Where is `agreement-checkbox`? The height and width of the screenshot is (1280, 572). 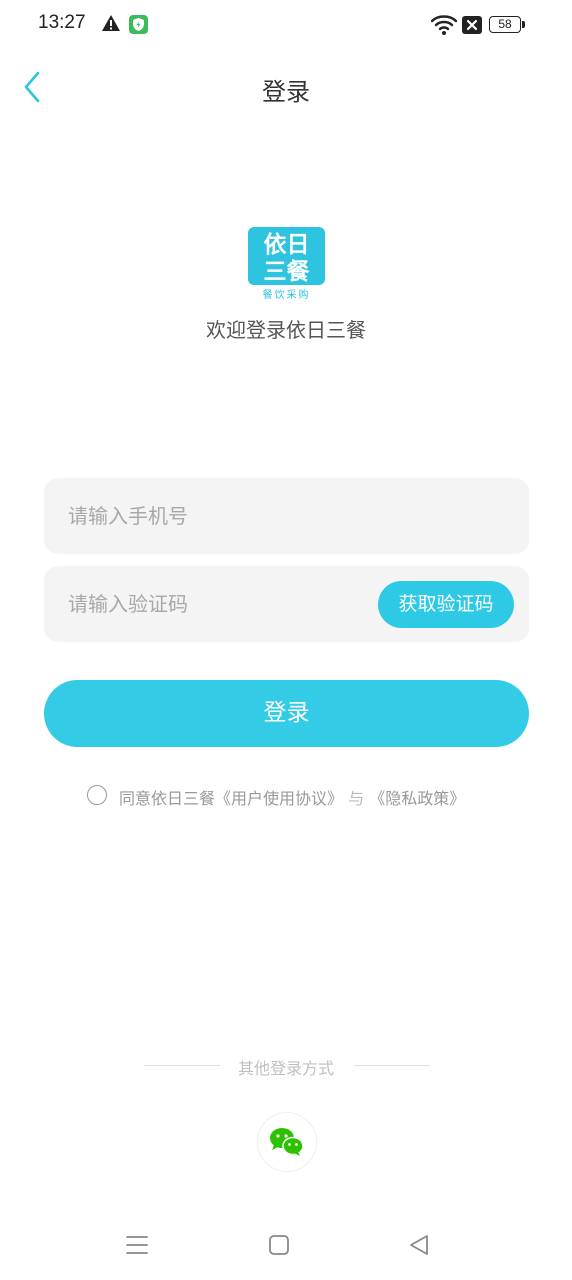
agreement-checkbox is located at coordinates (97, 795).